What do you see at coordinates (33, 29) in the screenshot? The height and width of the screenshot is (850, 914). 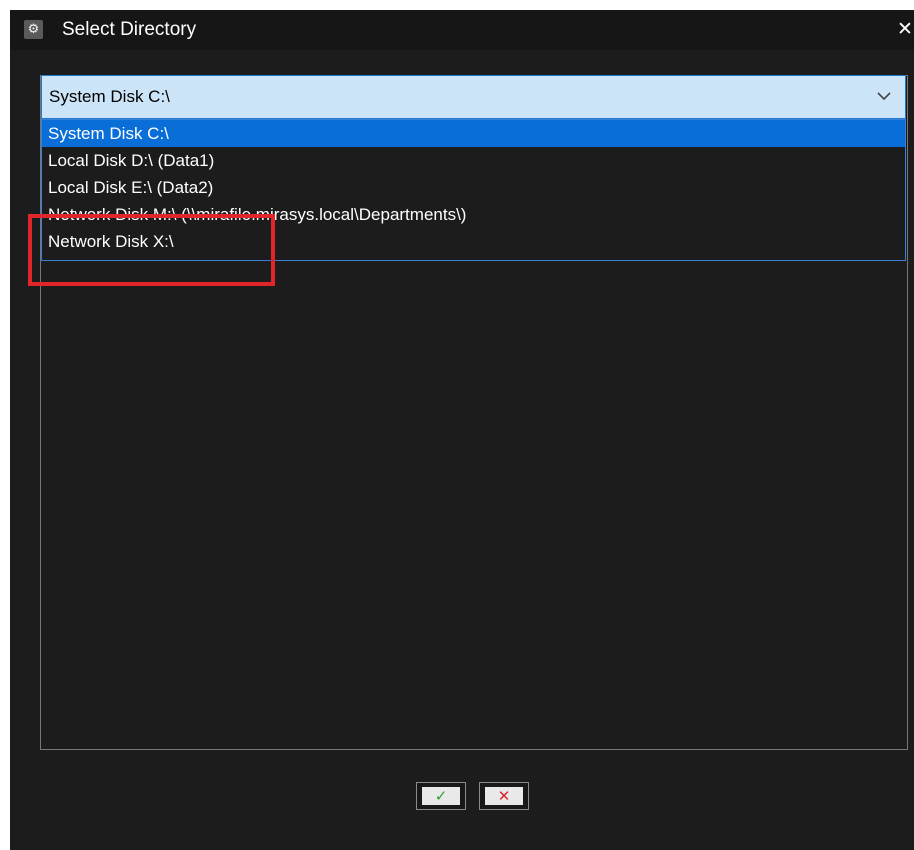 I see `gear-icon: ⚙` at bounding box center [33, 29].